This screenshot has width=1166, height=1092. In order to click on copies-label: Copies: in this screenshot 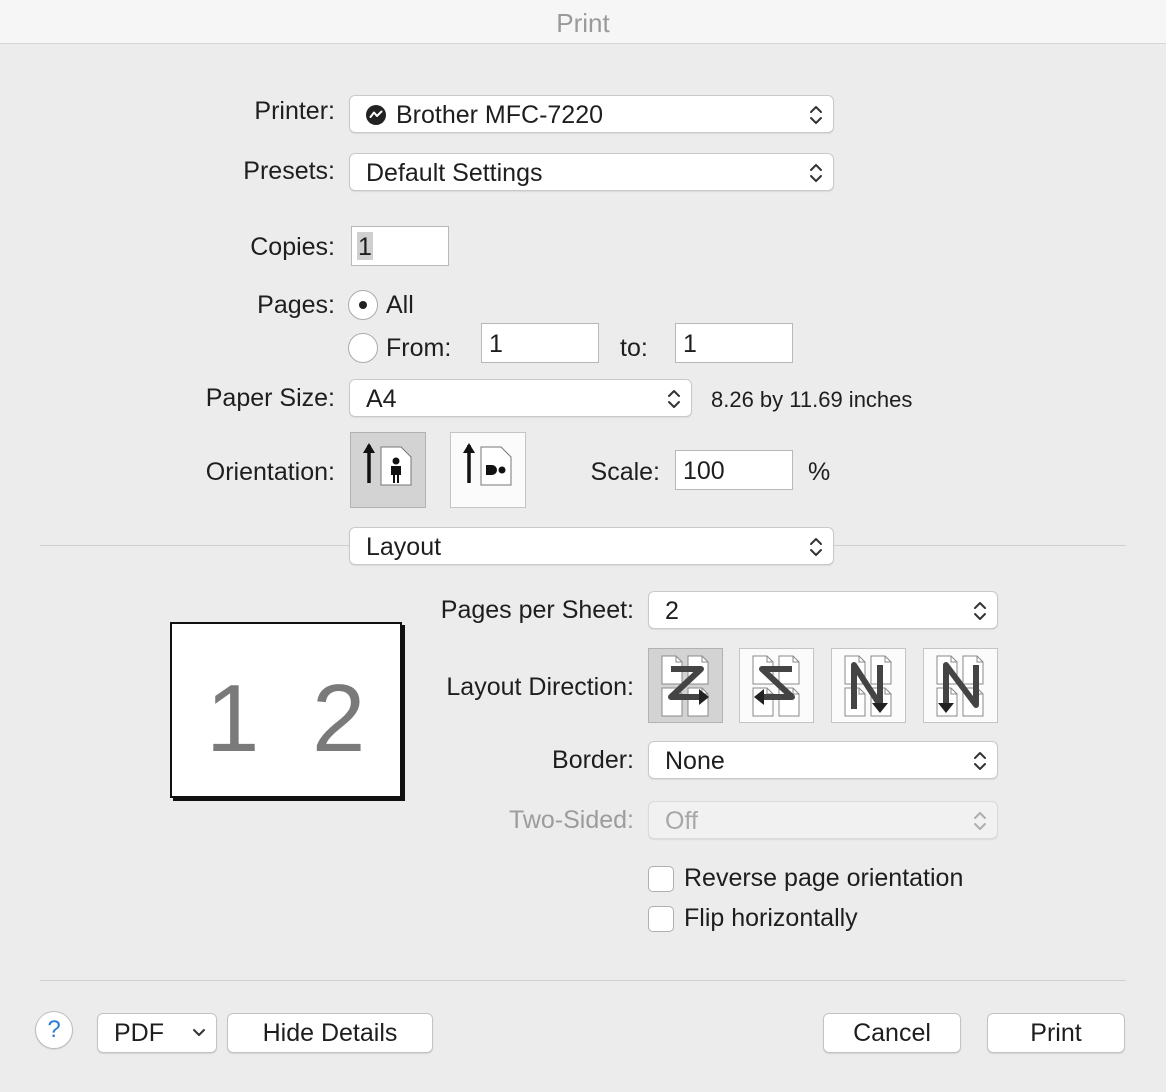, I will do `click(292, 247)`.